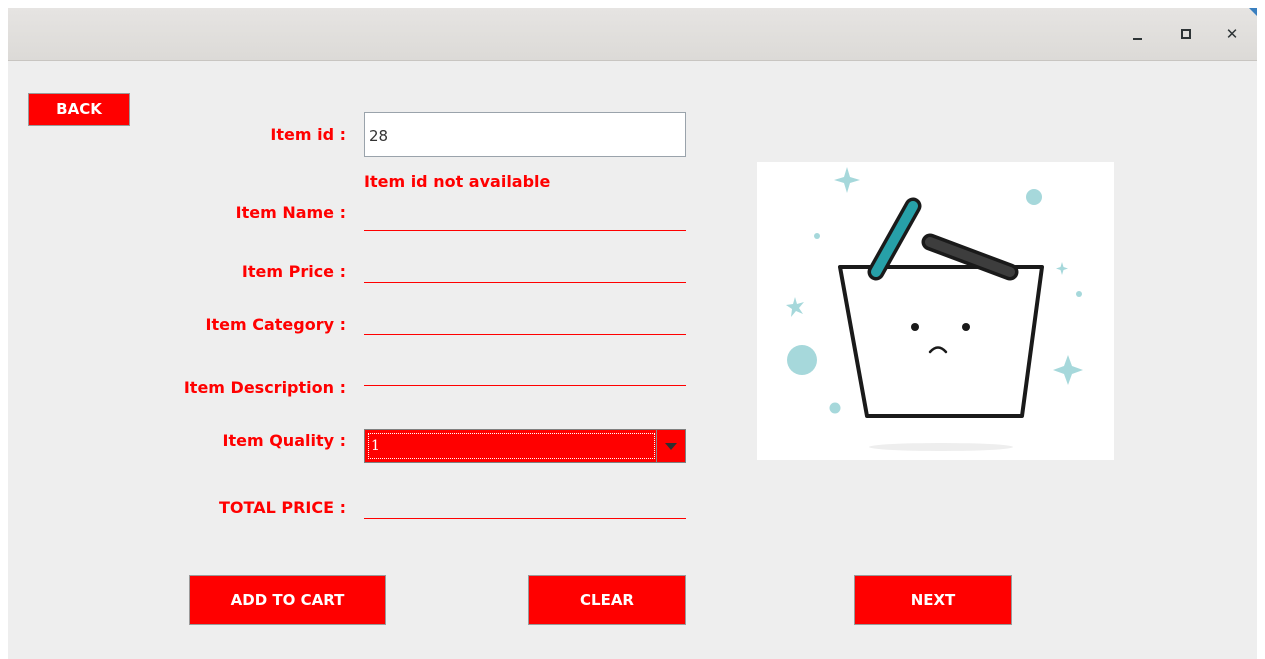  Describe the element at coordinates (264, 387) in the screenshot. I see `item-description-label: Item Description :` at that location.